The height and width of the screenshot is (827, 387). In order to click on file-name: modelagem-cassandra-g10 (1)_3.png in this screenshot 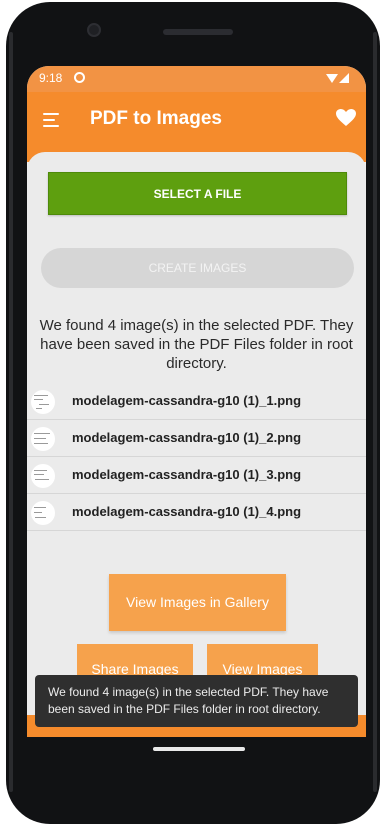, I will do `click(187, 474)`.